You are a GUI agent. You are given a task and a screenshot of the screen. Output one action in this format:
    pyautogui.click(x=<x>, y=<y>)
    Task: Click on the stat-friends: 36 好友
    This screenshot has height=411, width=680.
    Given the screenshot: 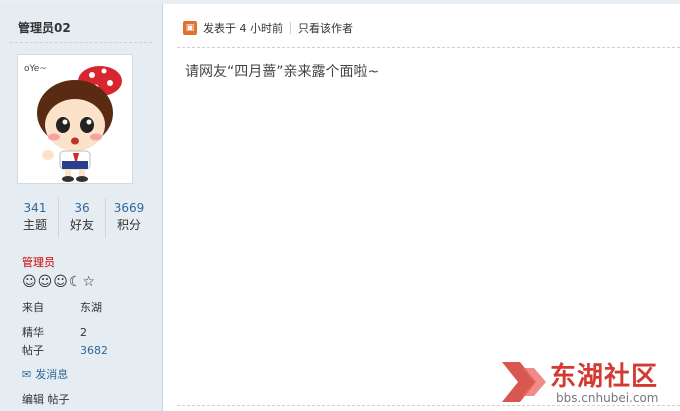 What is the action you would take?
    pyautogui.click(x=82, y=218)
    